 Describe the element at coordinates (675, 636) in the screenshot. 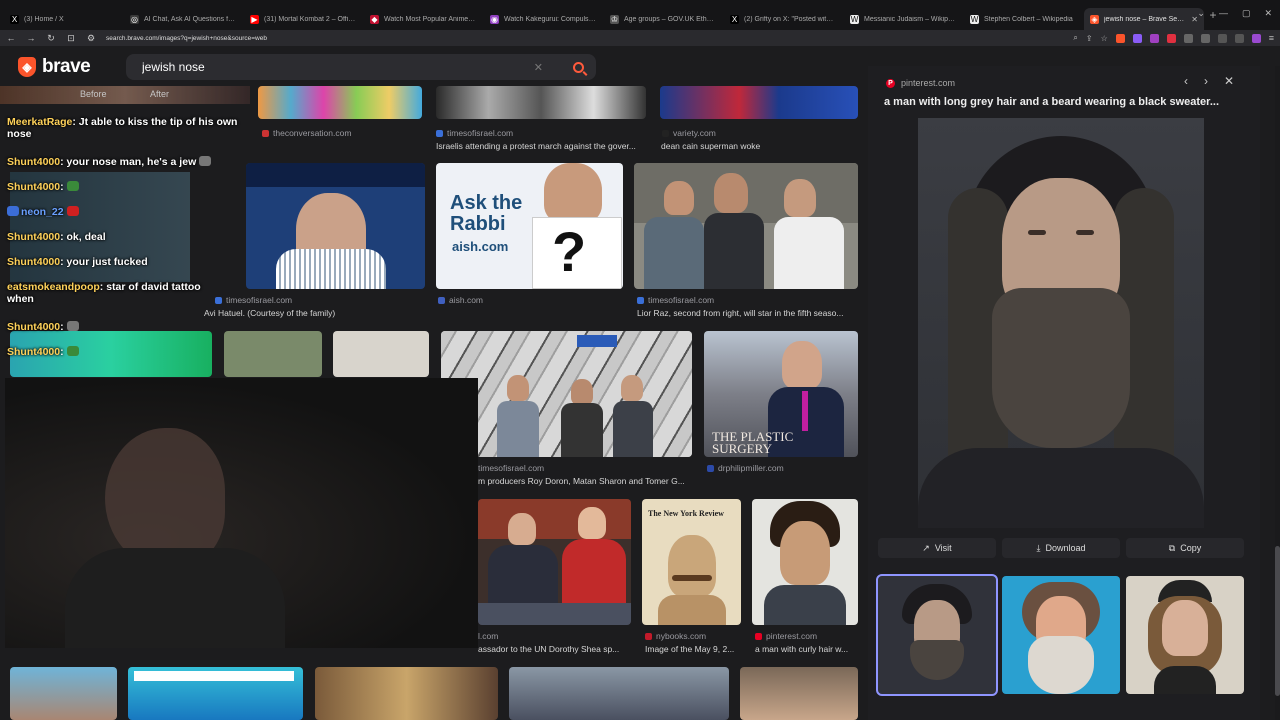

I see `result-source: nybooks.com` at that location.